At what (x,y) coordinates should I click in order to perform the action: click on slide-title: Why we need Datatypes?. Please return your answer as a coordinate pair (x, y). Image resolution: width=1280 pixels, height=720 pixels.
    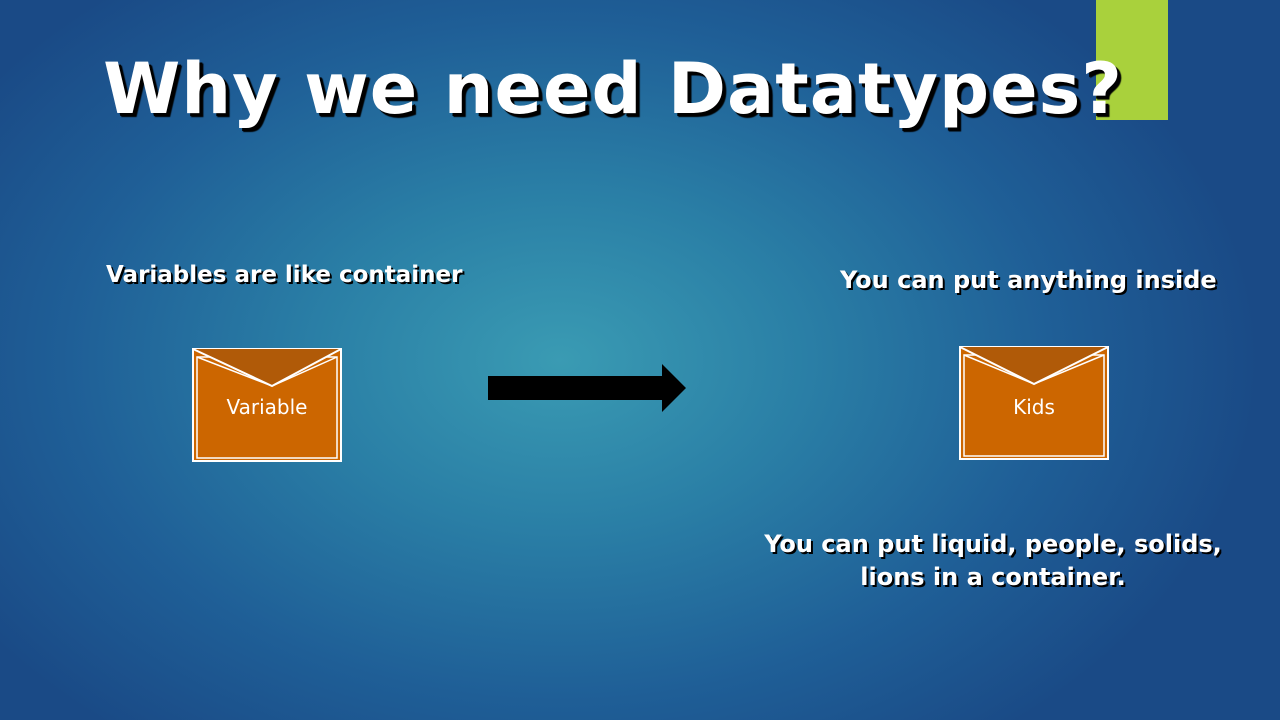
    Looking at the image, I should click on (613, 89).